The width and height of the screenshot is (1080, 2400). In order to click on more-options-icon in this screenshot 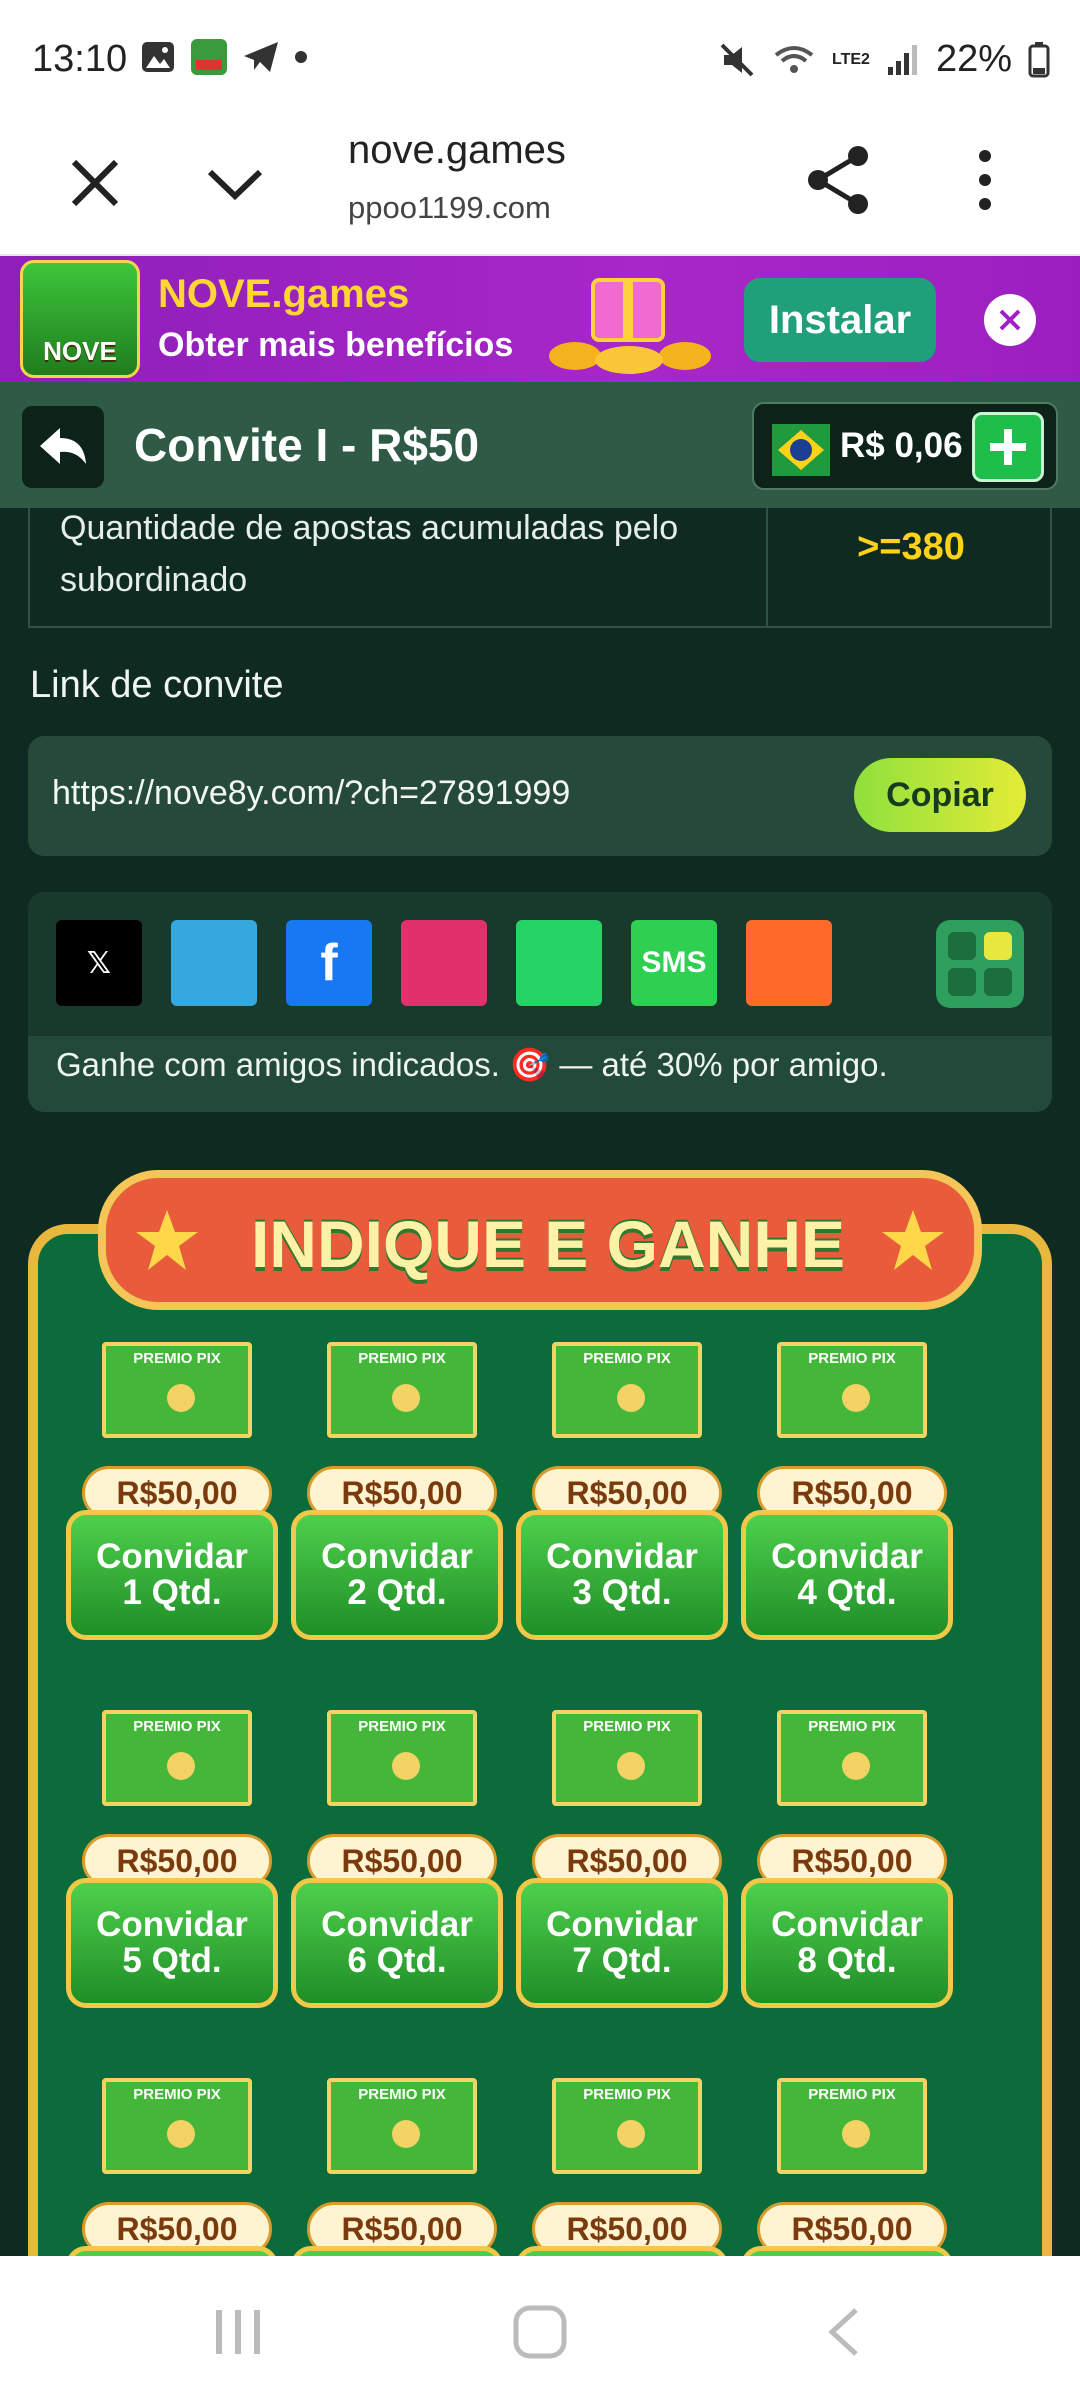, I will do `click(985, 180)`.